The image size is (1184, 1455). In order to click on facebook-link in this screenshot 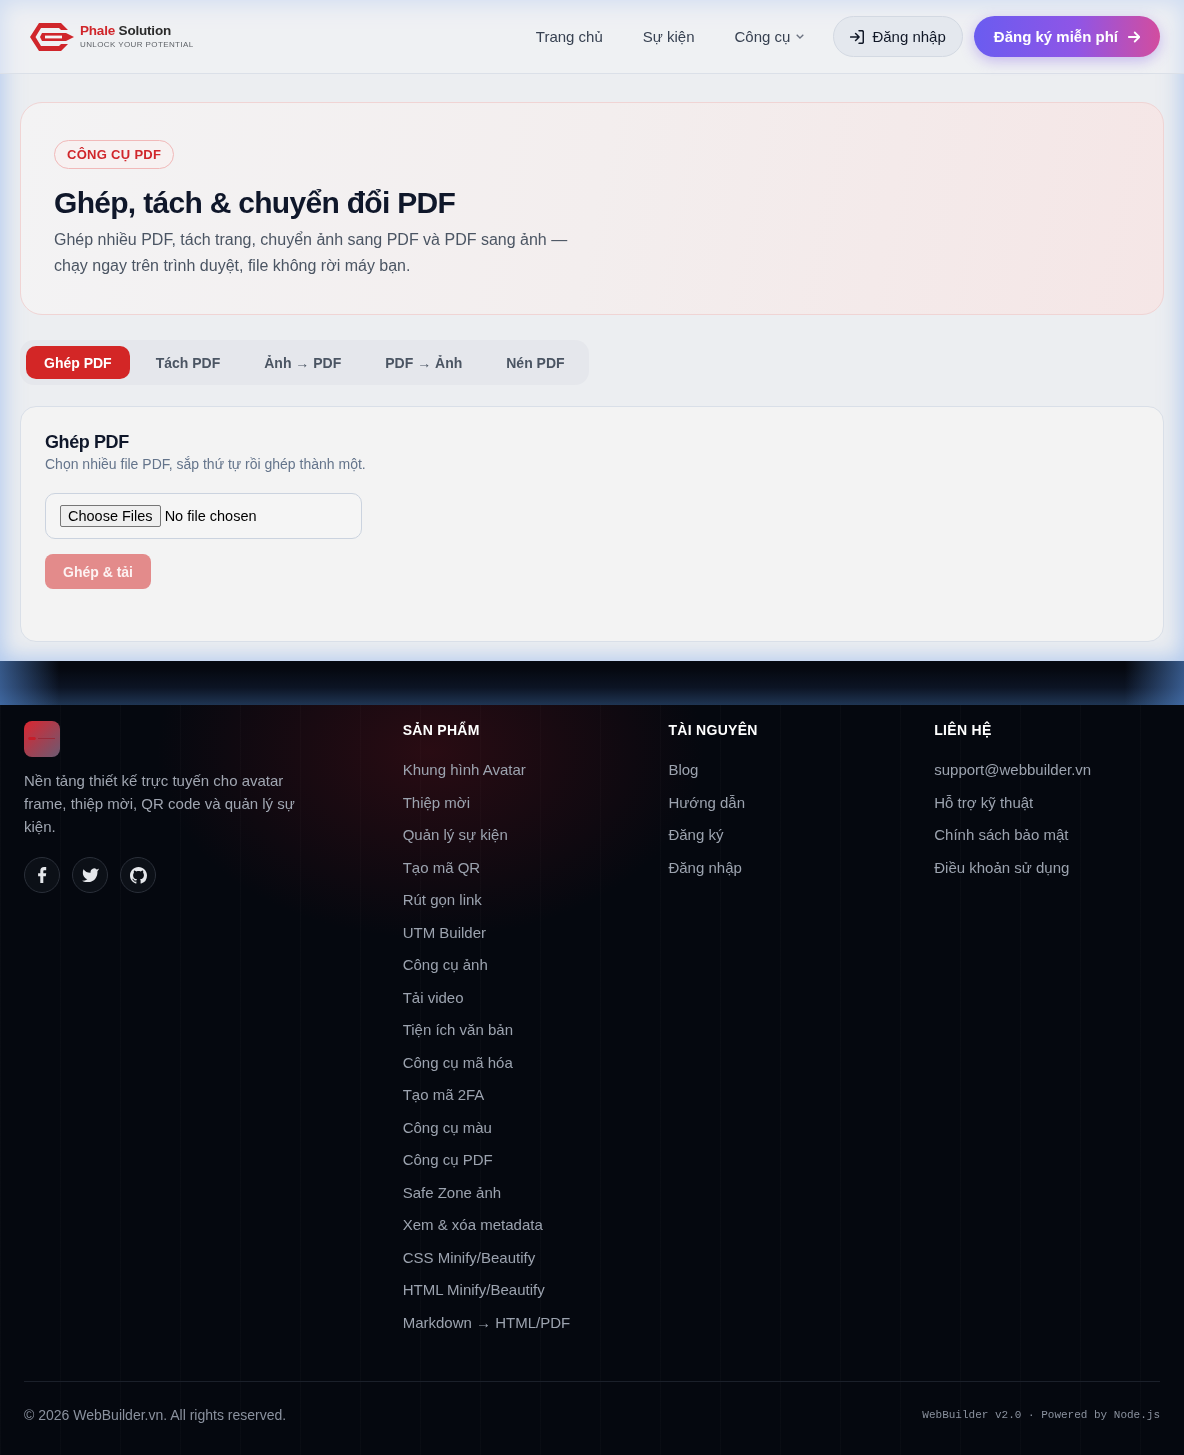, I will do `click(42, 875)`.